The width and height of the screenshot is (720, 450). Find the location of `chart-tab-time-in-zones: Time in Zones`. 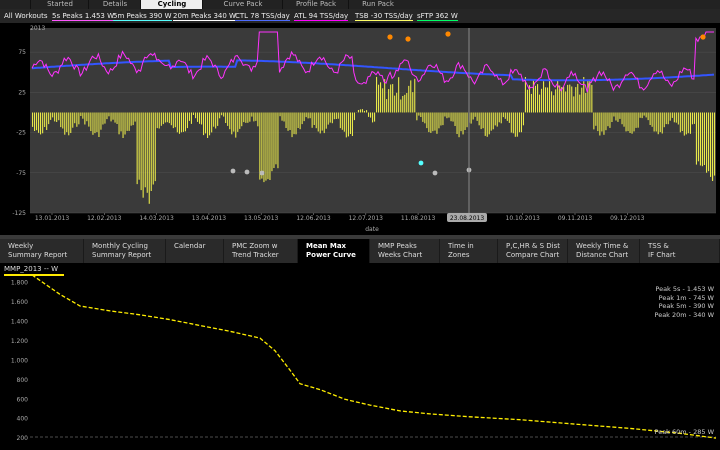

chart-tab-time-in-zones: Time in Zones is located at coordinates (469, 251).